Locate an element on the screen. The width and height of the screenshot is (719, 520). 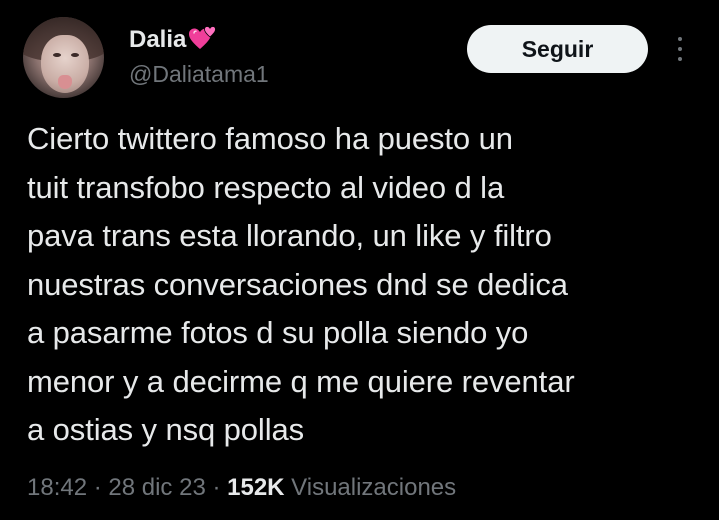
avatar-tongue is located at coordinates (65, 82).